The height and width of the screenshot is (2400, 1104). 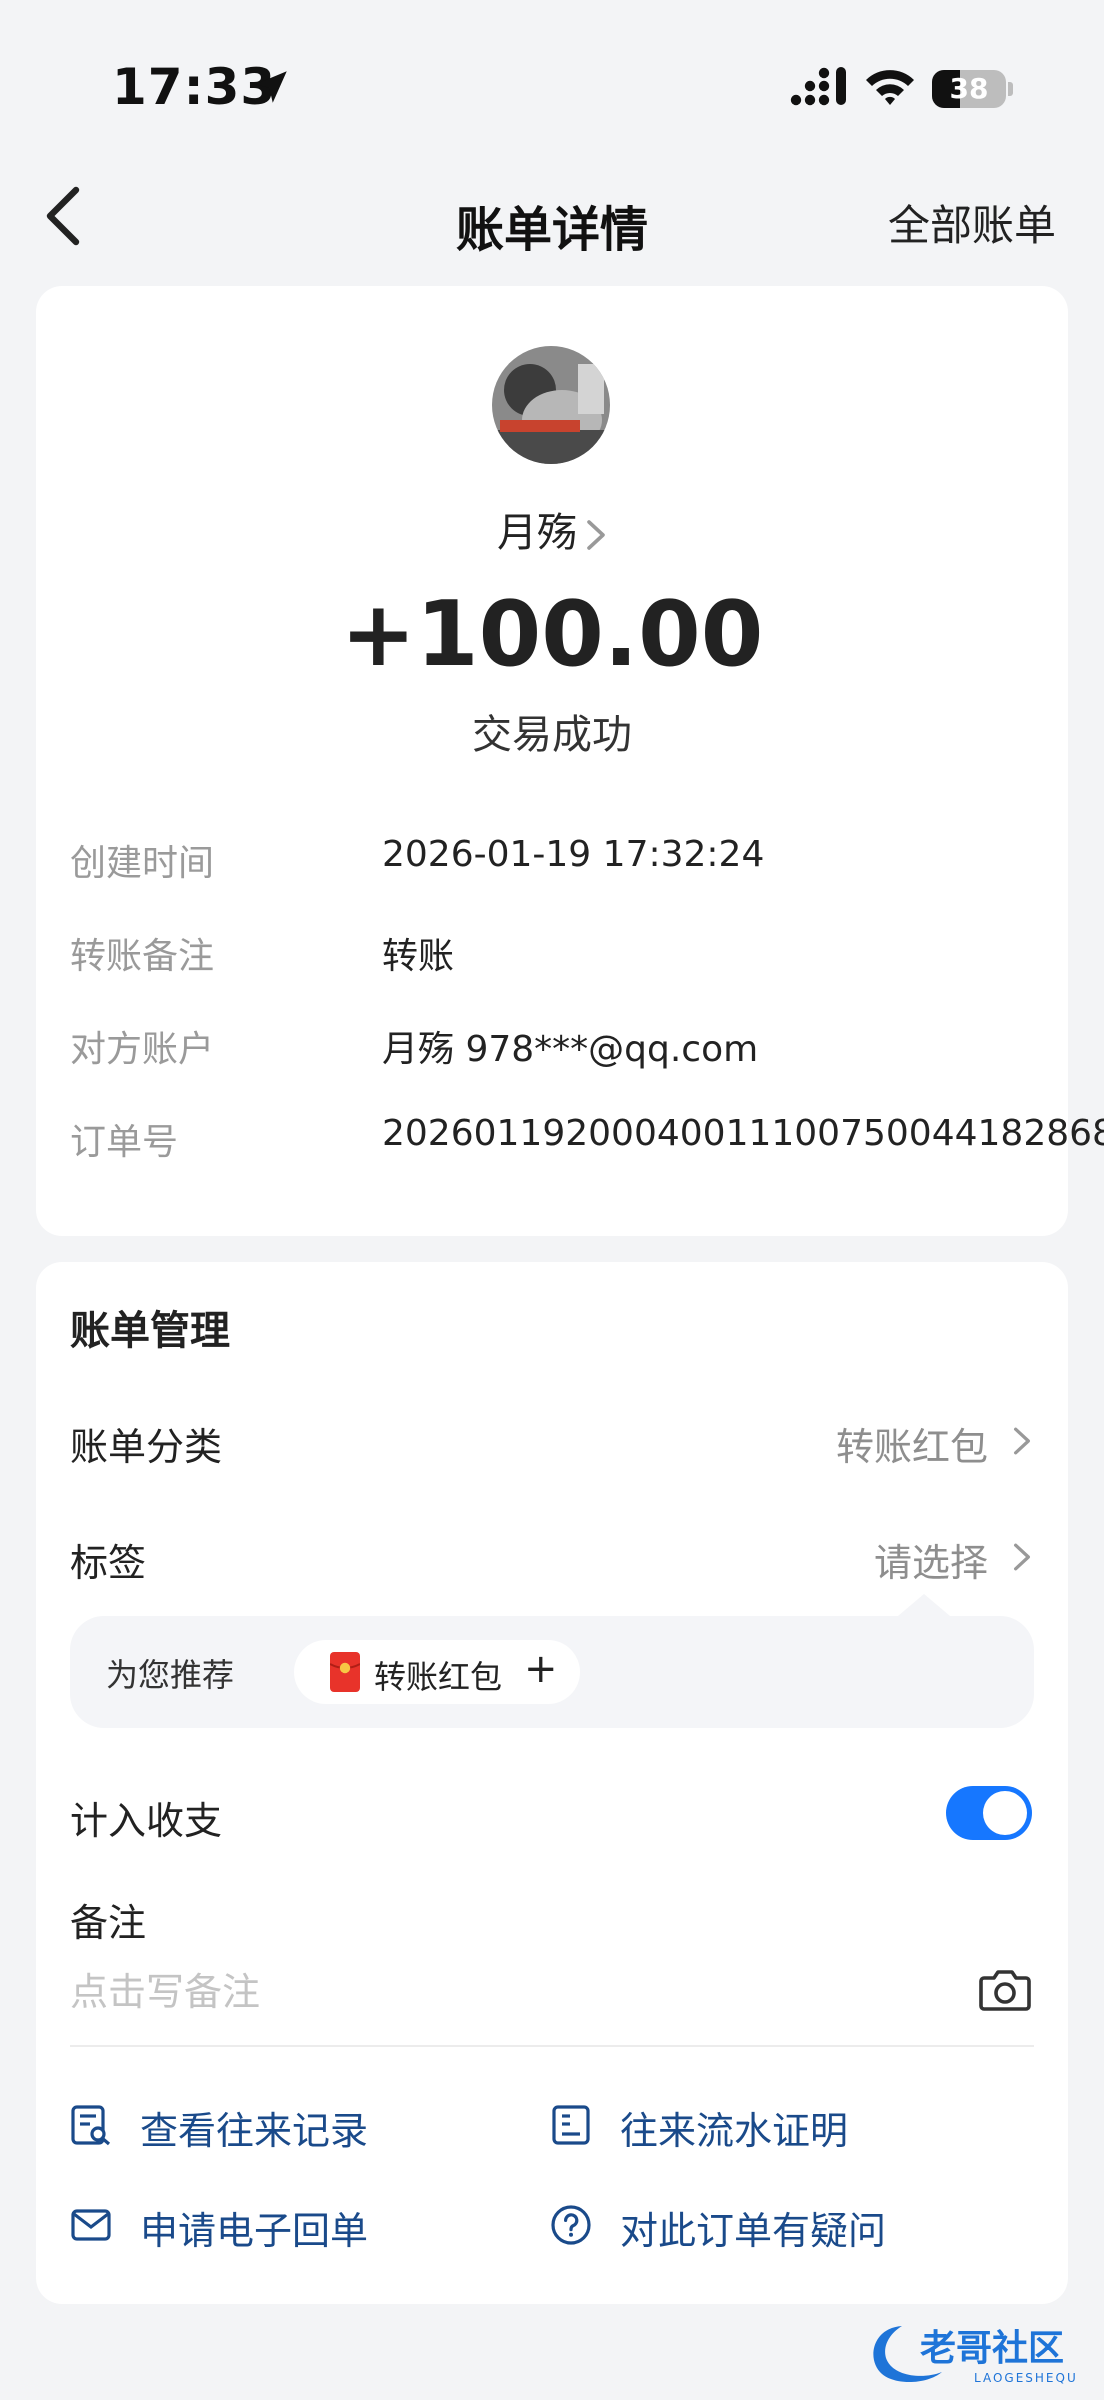 I want to click on category-row: 账单分类 转账红包, so click(x=552, y=1442).